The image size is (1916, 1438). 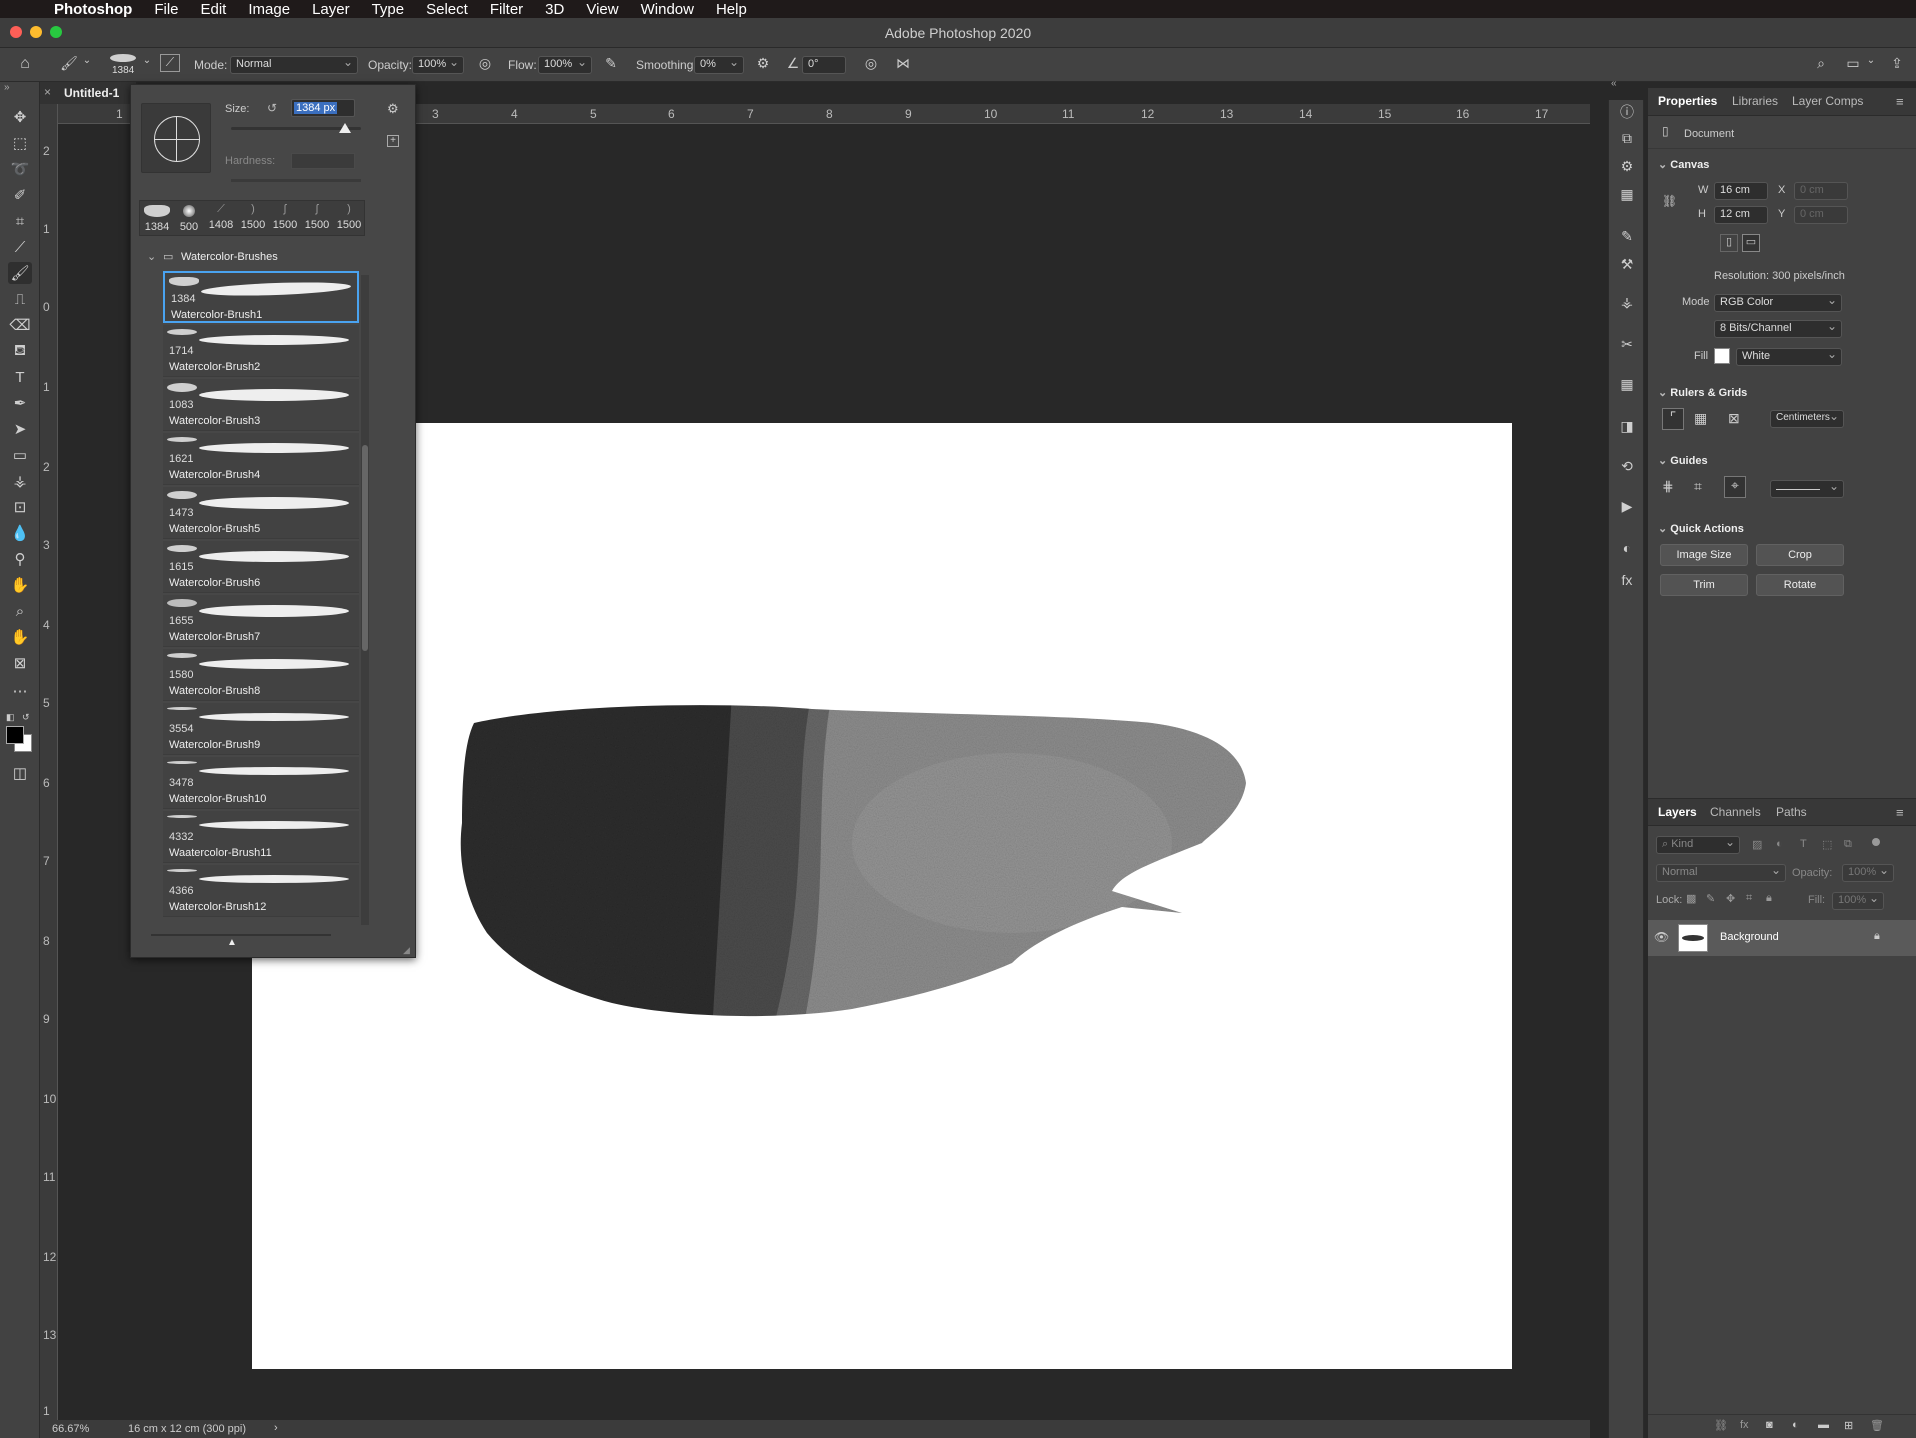 What do you see at coordinates (221, 219) in the screenshot?
I see `recent-brush: ⟋ 1408` at bounding box center [221, 219].